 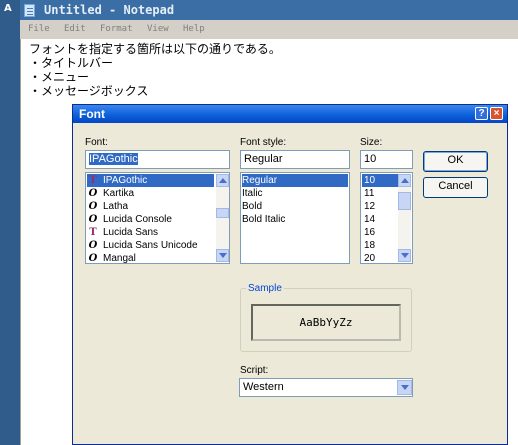 I want to click on font-list-item: O Mangal, so click(x=111, y=258).